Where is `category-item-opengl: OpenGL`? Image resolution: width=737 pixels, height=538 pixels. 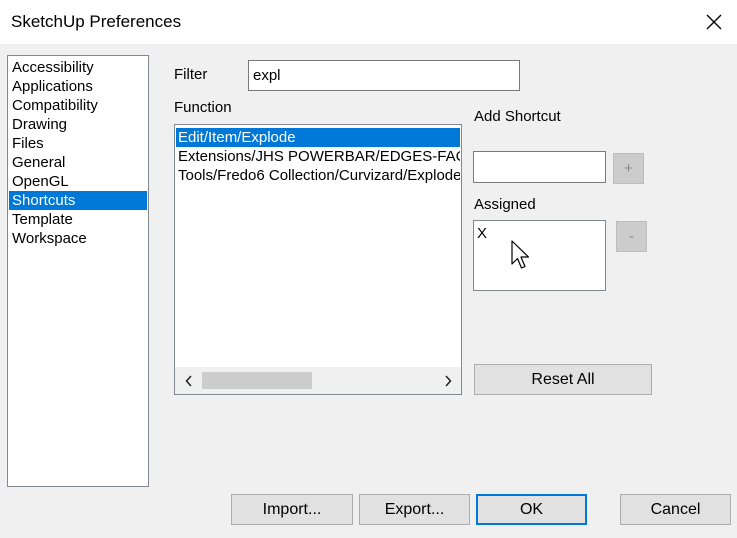
category-item-opengl: OpenGL is located at coordinates (78, 181).